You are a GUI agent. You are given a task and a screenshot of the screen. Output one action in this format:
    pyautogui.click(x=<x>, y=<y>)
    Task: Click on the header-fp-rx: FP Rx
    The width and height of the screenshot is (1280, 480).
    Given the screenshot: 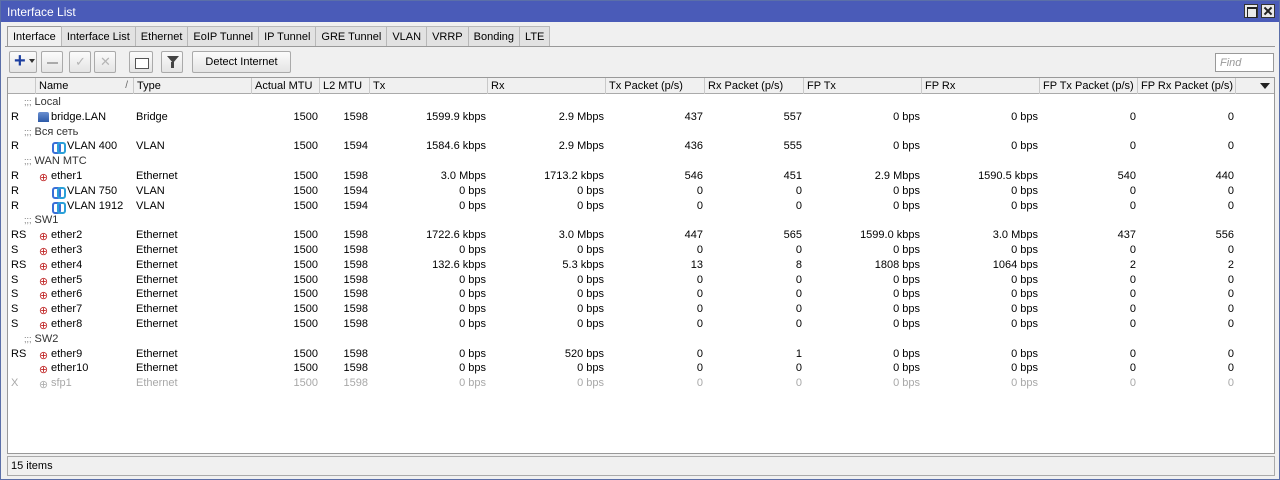 What is the action you would take?
    pyautogui.click(x=981, y=86)
    